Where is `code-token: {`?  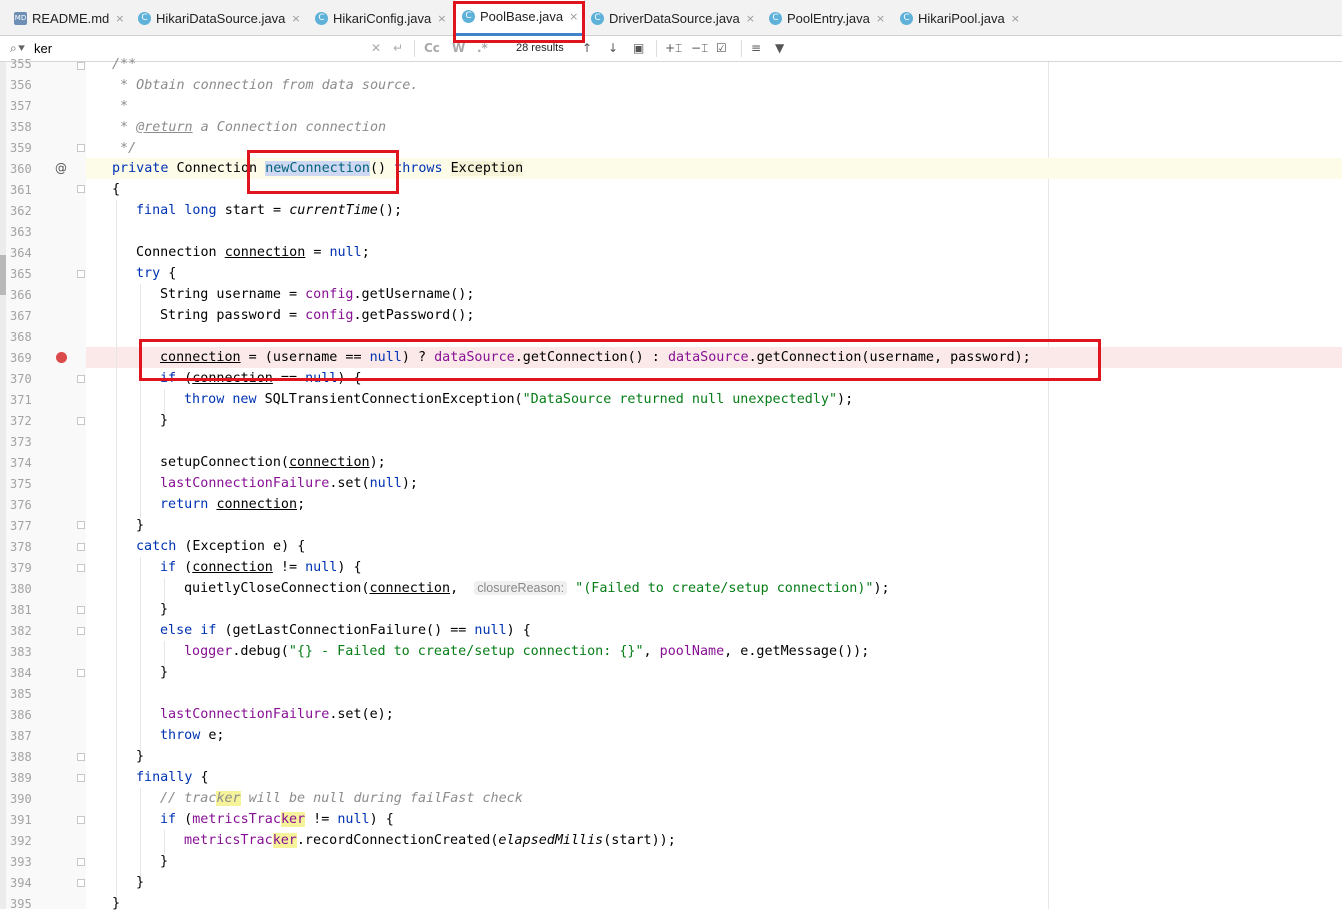
code-token: { is located at coordinates (168, 273).